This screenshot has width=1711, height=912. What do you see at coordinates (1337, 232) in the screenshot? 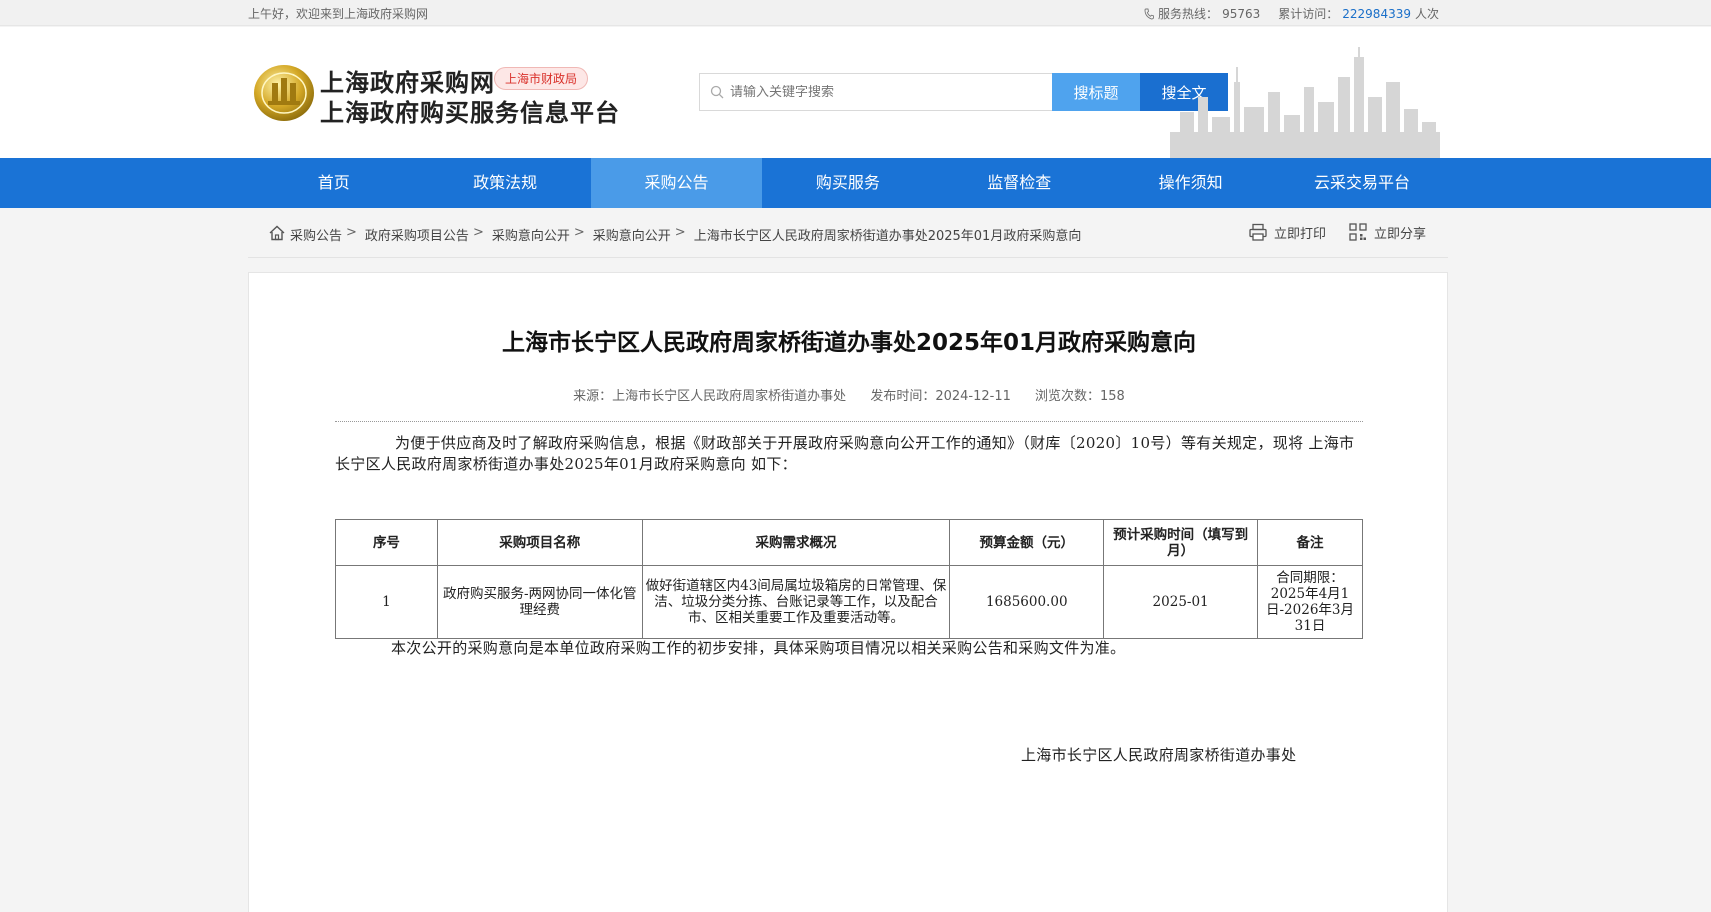
I see `page-actions: 立即打印 立即分享` at bounding box center [1337, 232].